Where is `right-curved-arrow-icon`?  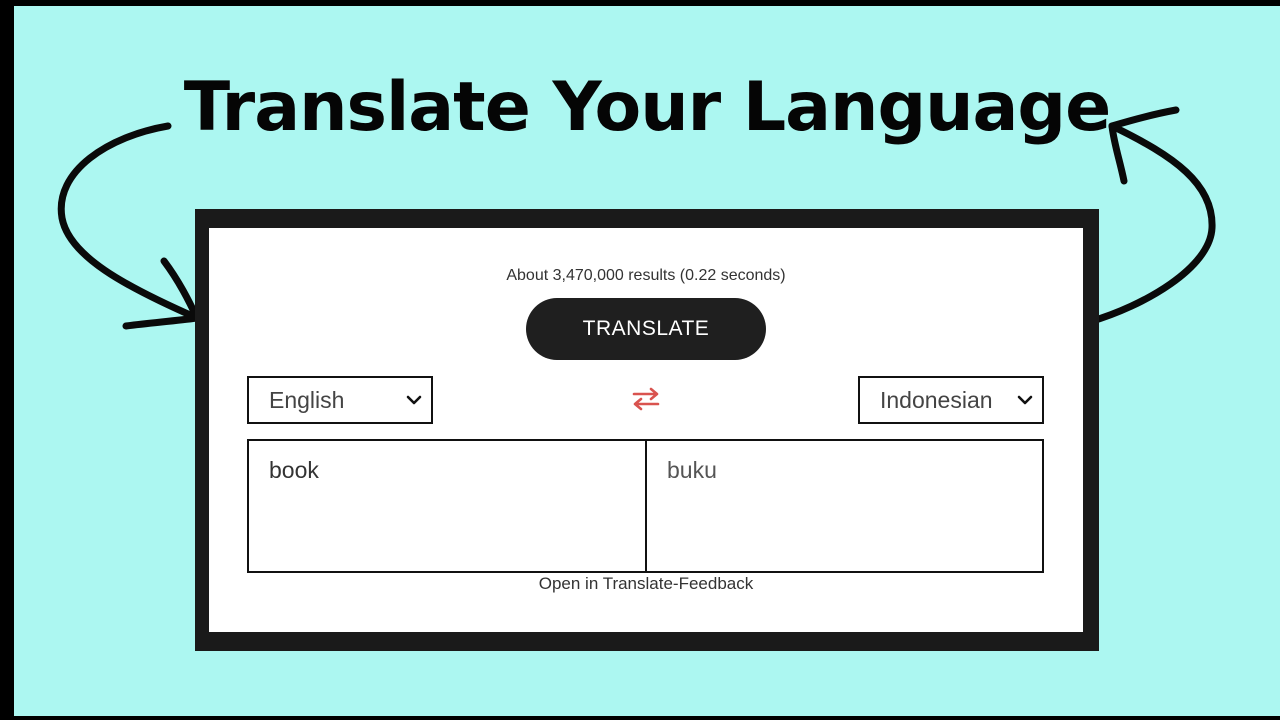
right-curved-arrow-icon is located at coordinates (1150, 224).